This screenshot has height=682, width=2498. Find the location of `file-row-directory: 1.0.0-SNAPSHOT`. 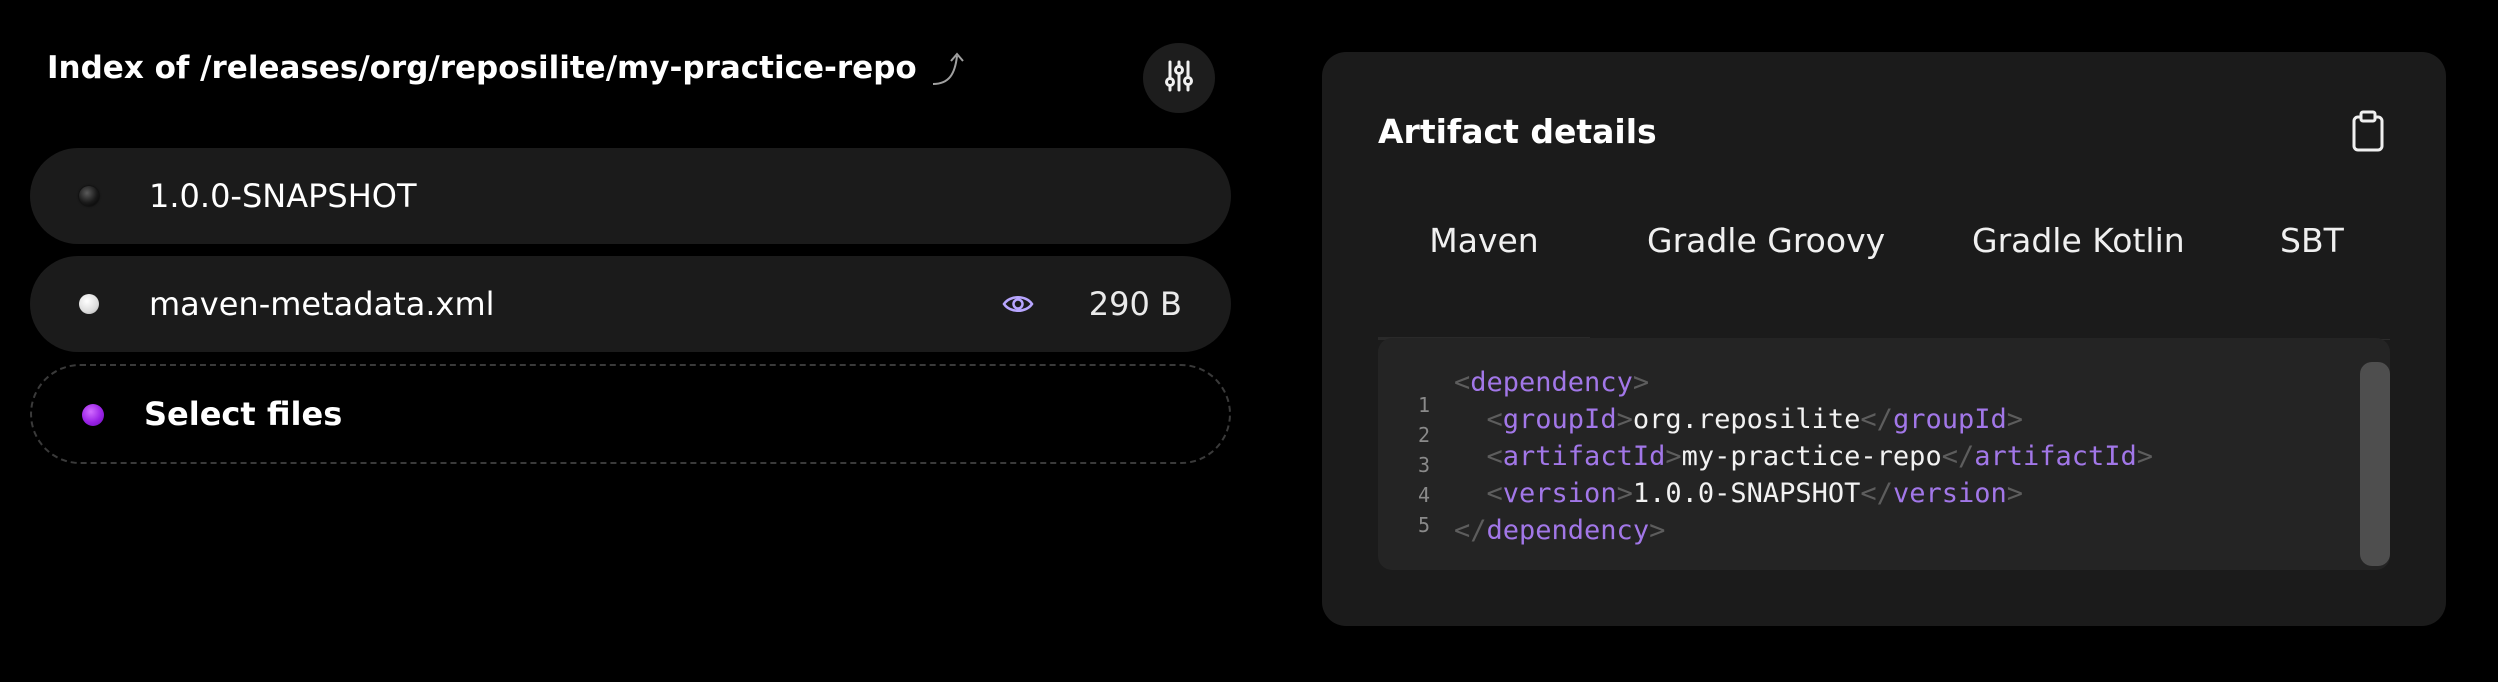

file-row-directory: 1.0.0-SNAPSHOT is located at coordinates (630, 196).